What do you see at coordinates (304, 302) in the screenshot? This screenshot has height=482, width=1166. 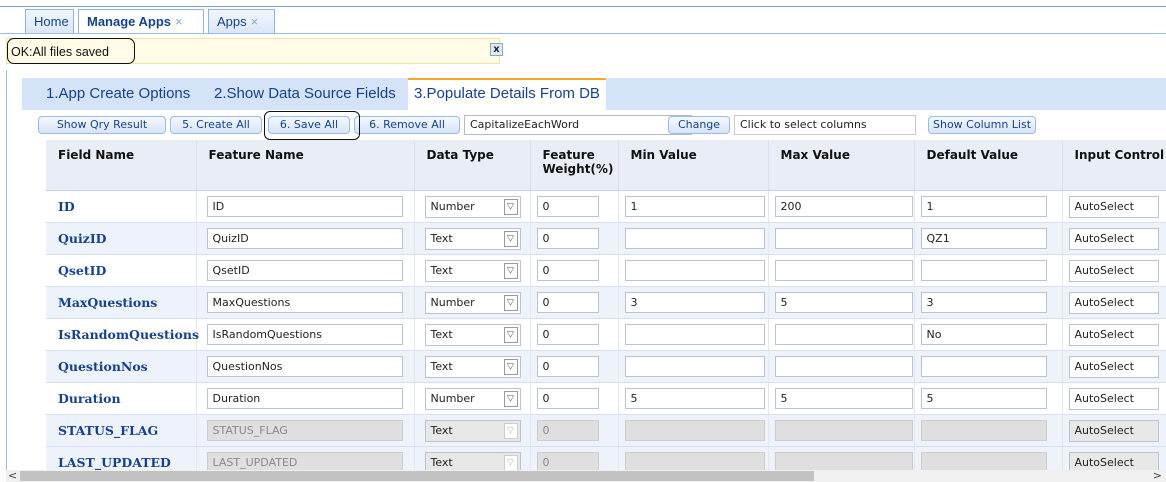 I see `feature-name-input: MaxQuestions` at bounding box center [304, 302].